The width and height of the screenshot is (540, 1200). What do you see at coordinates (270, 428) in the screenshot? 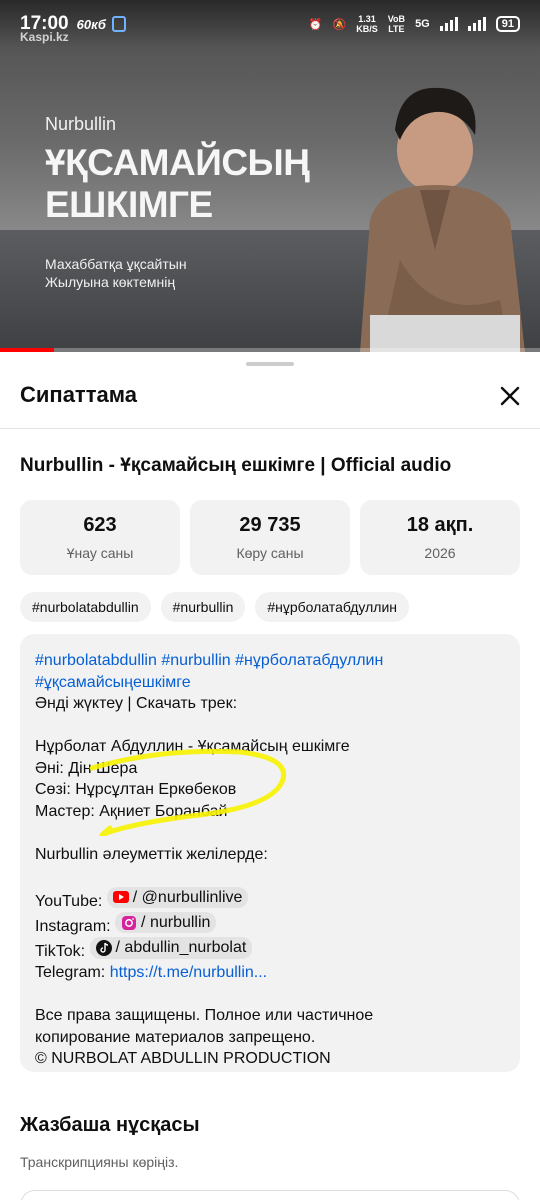
I see `header-divider` at bounding box center [270, 428].